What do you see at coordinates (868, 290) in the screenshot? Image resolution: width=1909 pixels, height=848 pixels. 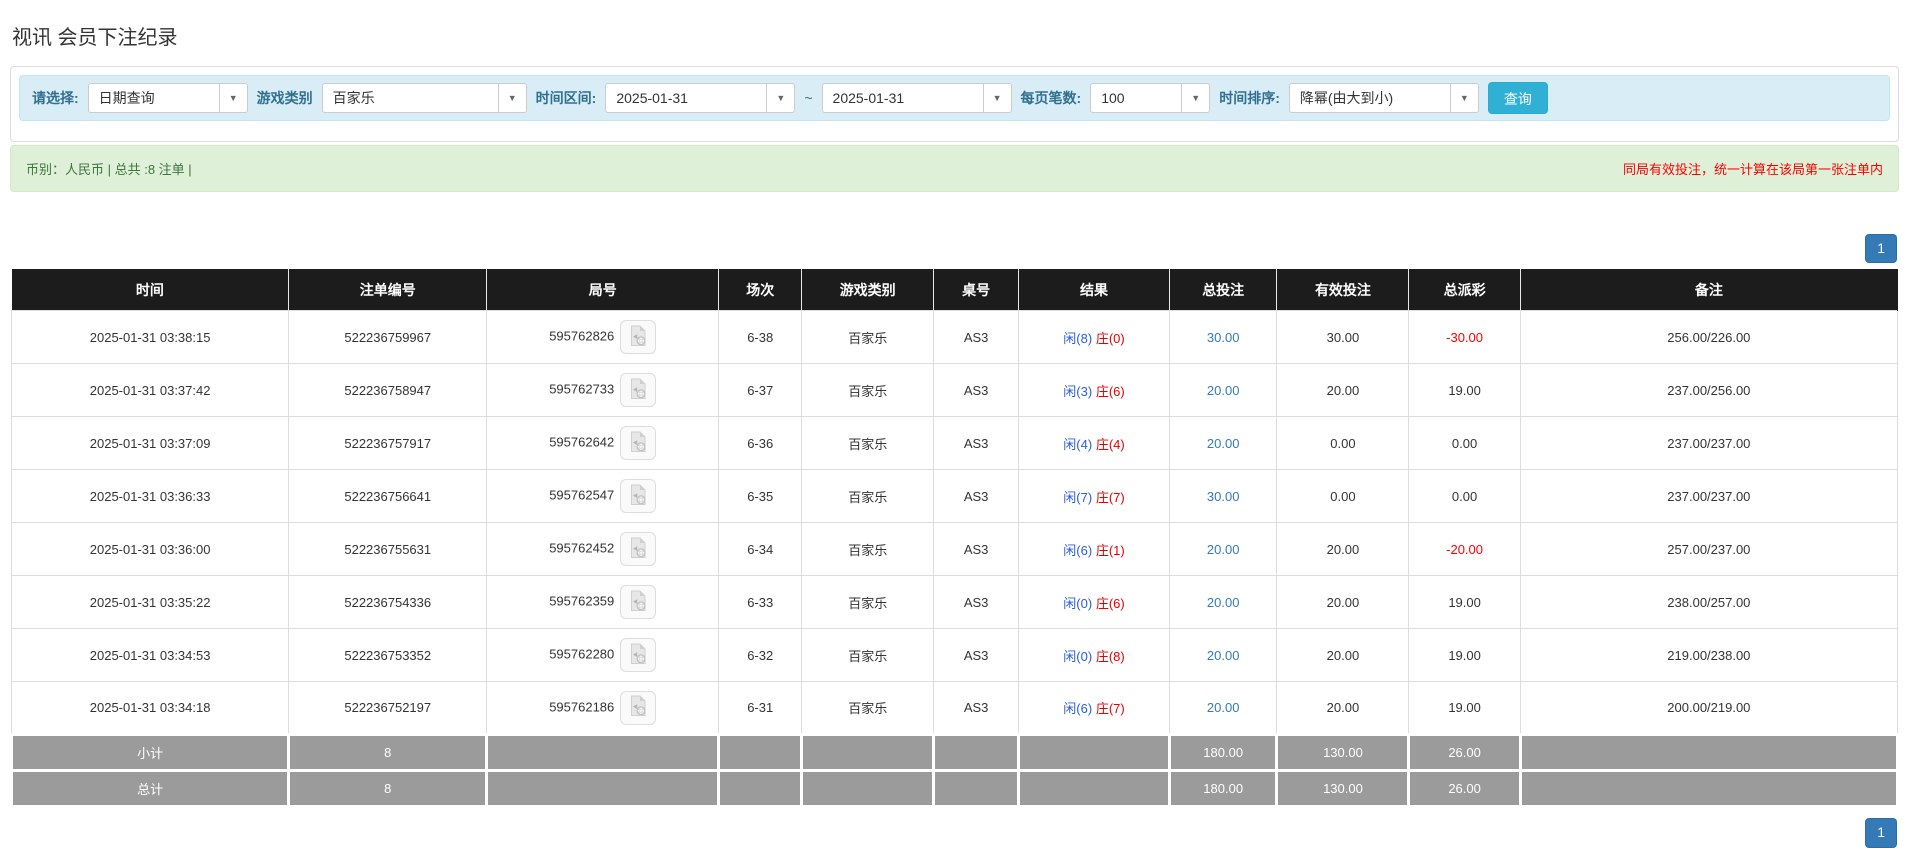 I see `col-header-game-type: 游戏类别` at bounding box center [868, 290].